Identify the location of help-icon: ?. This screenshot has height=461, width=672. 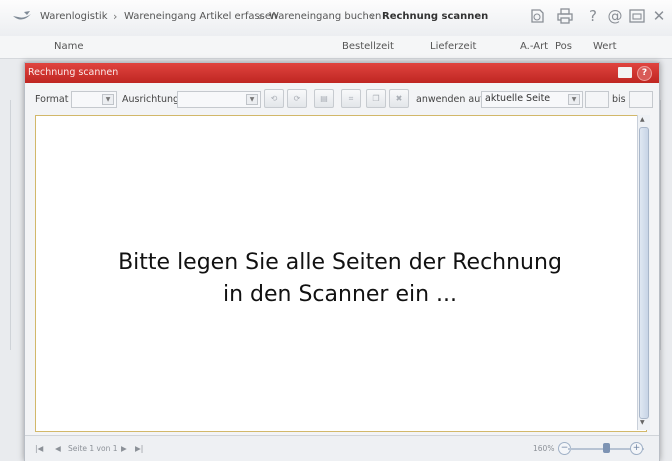
(593, 16).